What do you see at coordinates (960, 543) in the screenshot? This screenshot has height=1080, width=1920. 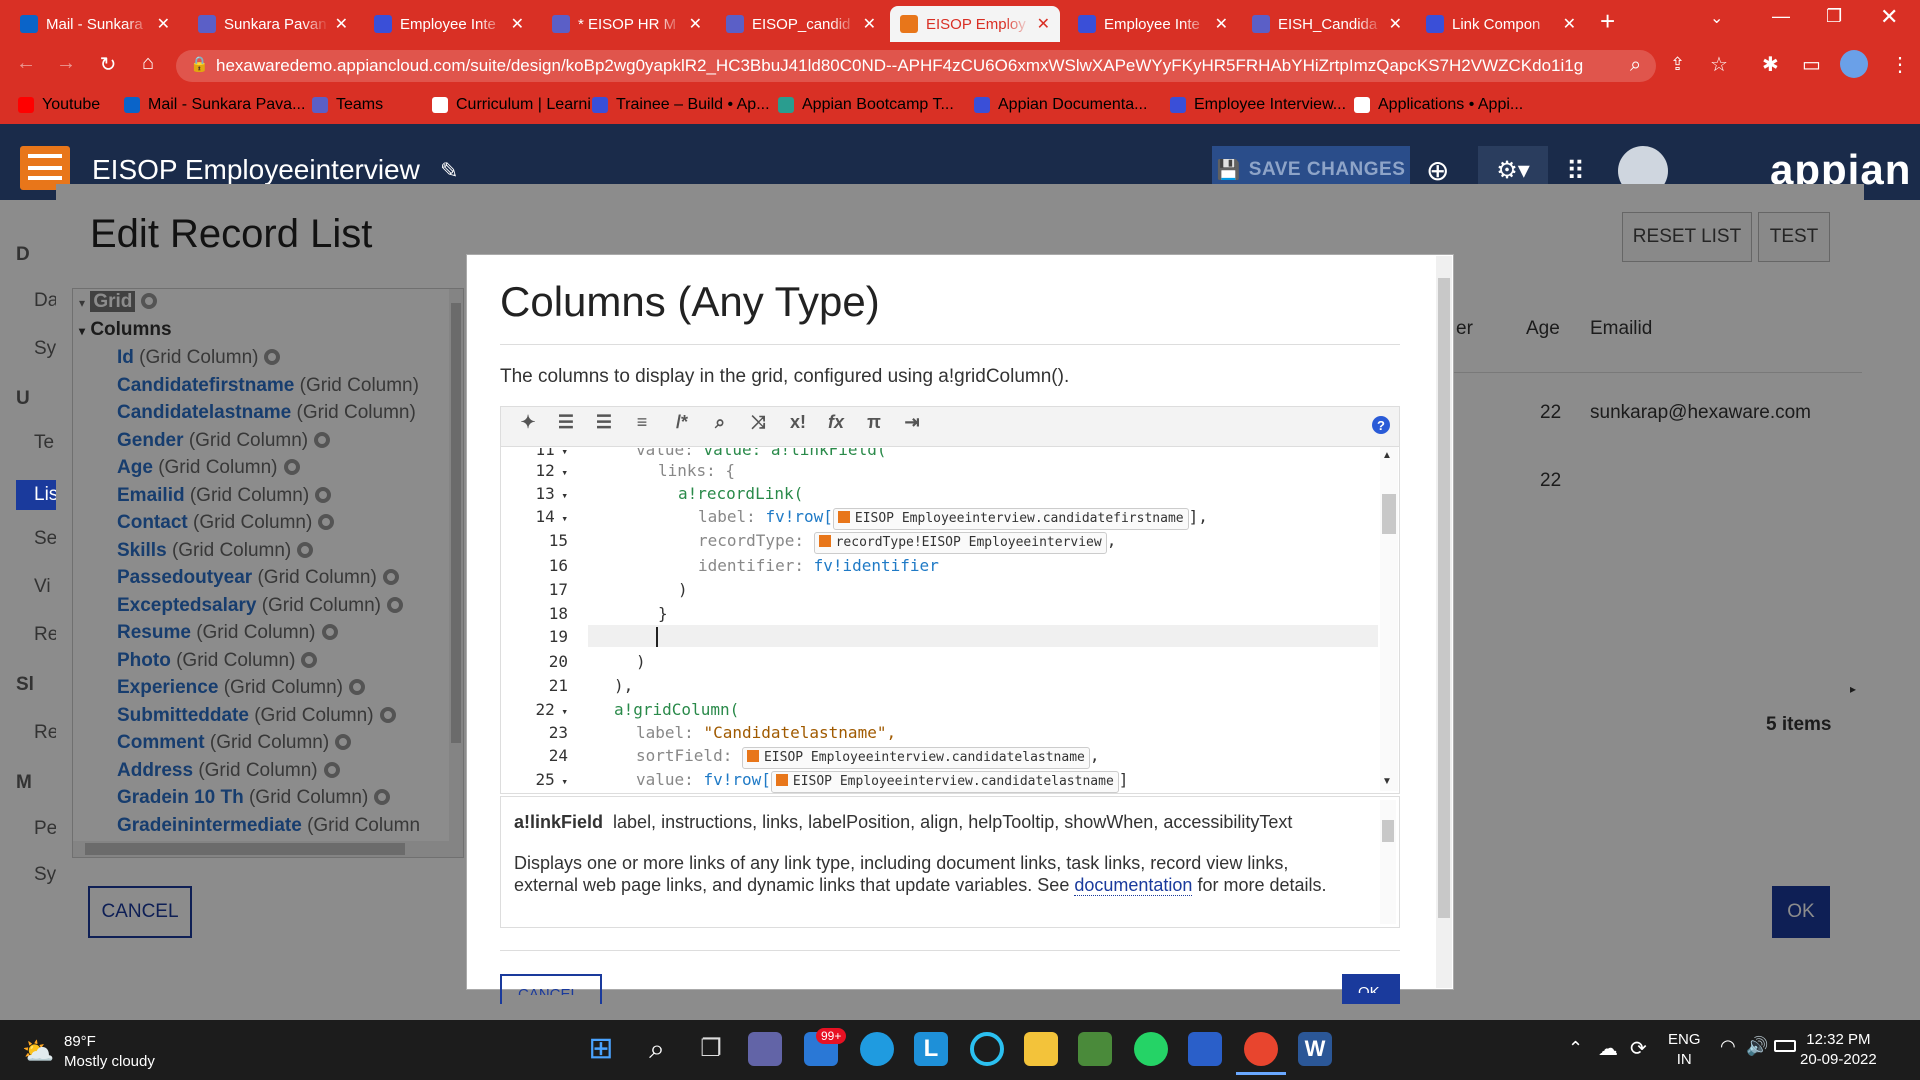 I see `record-type-chip: recordType!EISOP Employeeinterview` at bounding box center [960, 543].